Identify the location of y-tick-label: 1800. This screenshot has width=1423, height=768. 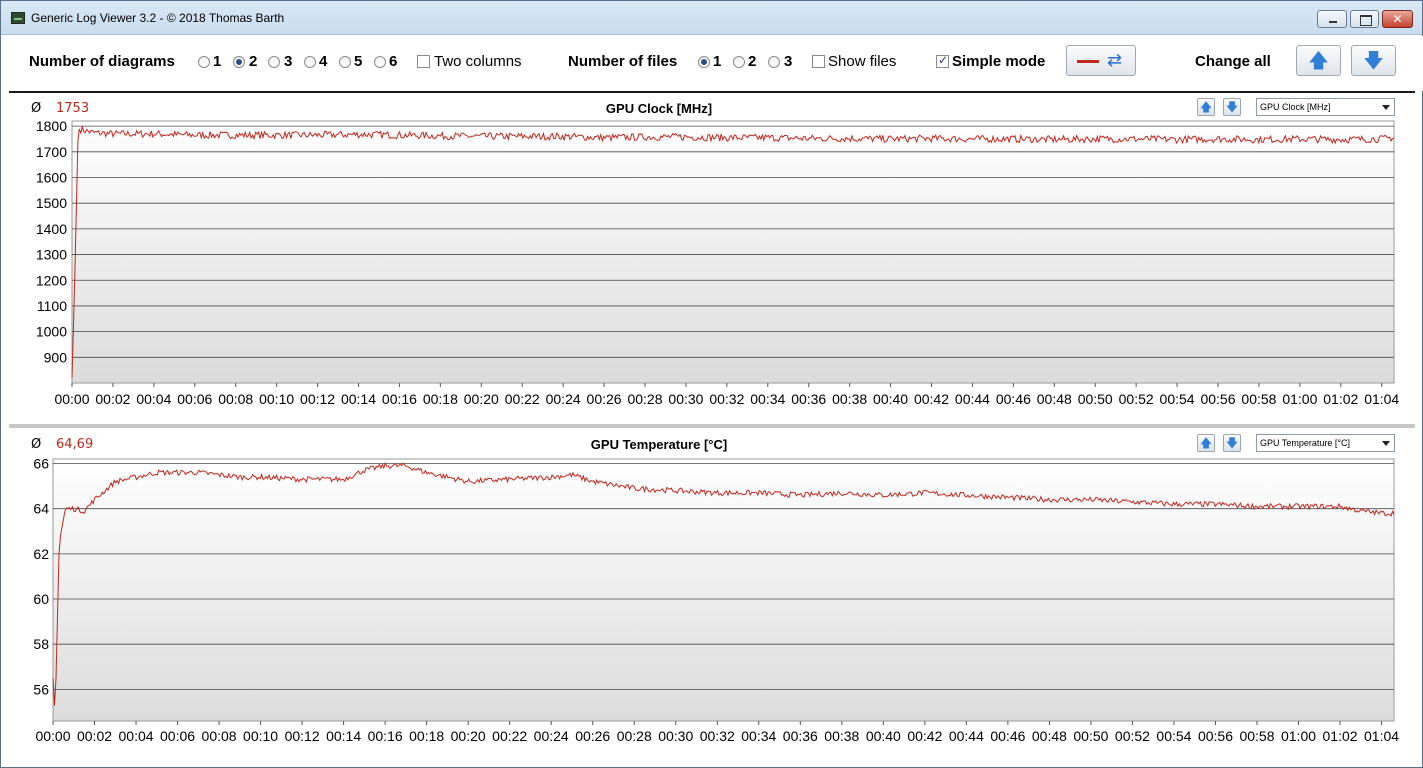
(51, 126).